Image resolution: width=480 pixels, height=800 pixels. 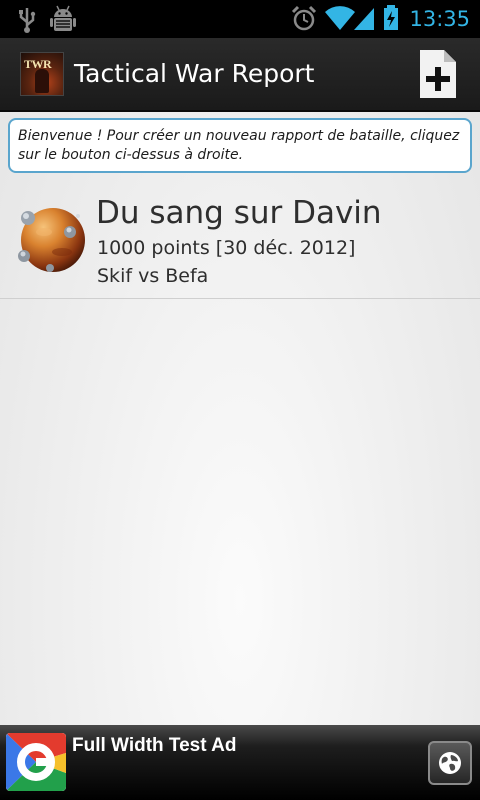 What do you see at coordinates (239, 213) in the screenshot?
I see `report-title: Du sang sur Davin` at bounding box center [239, 213].